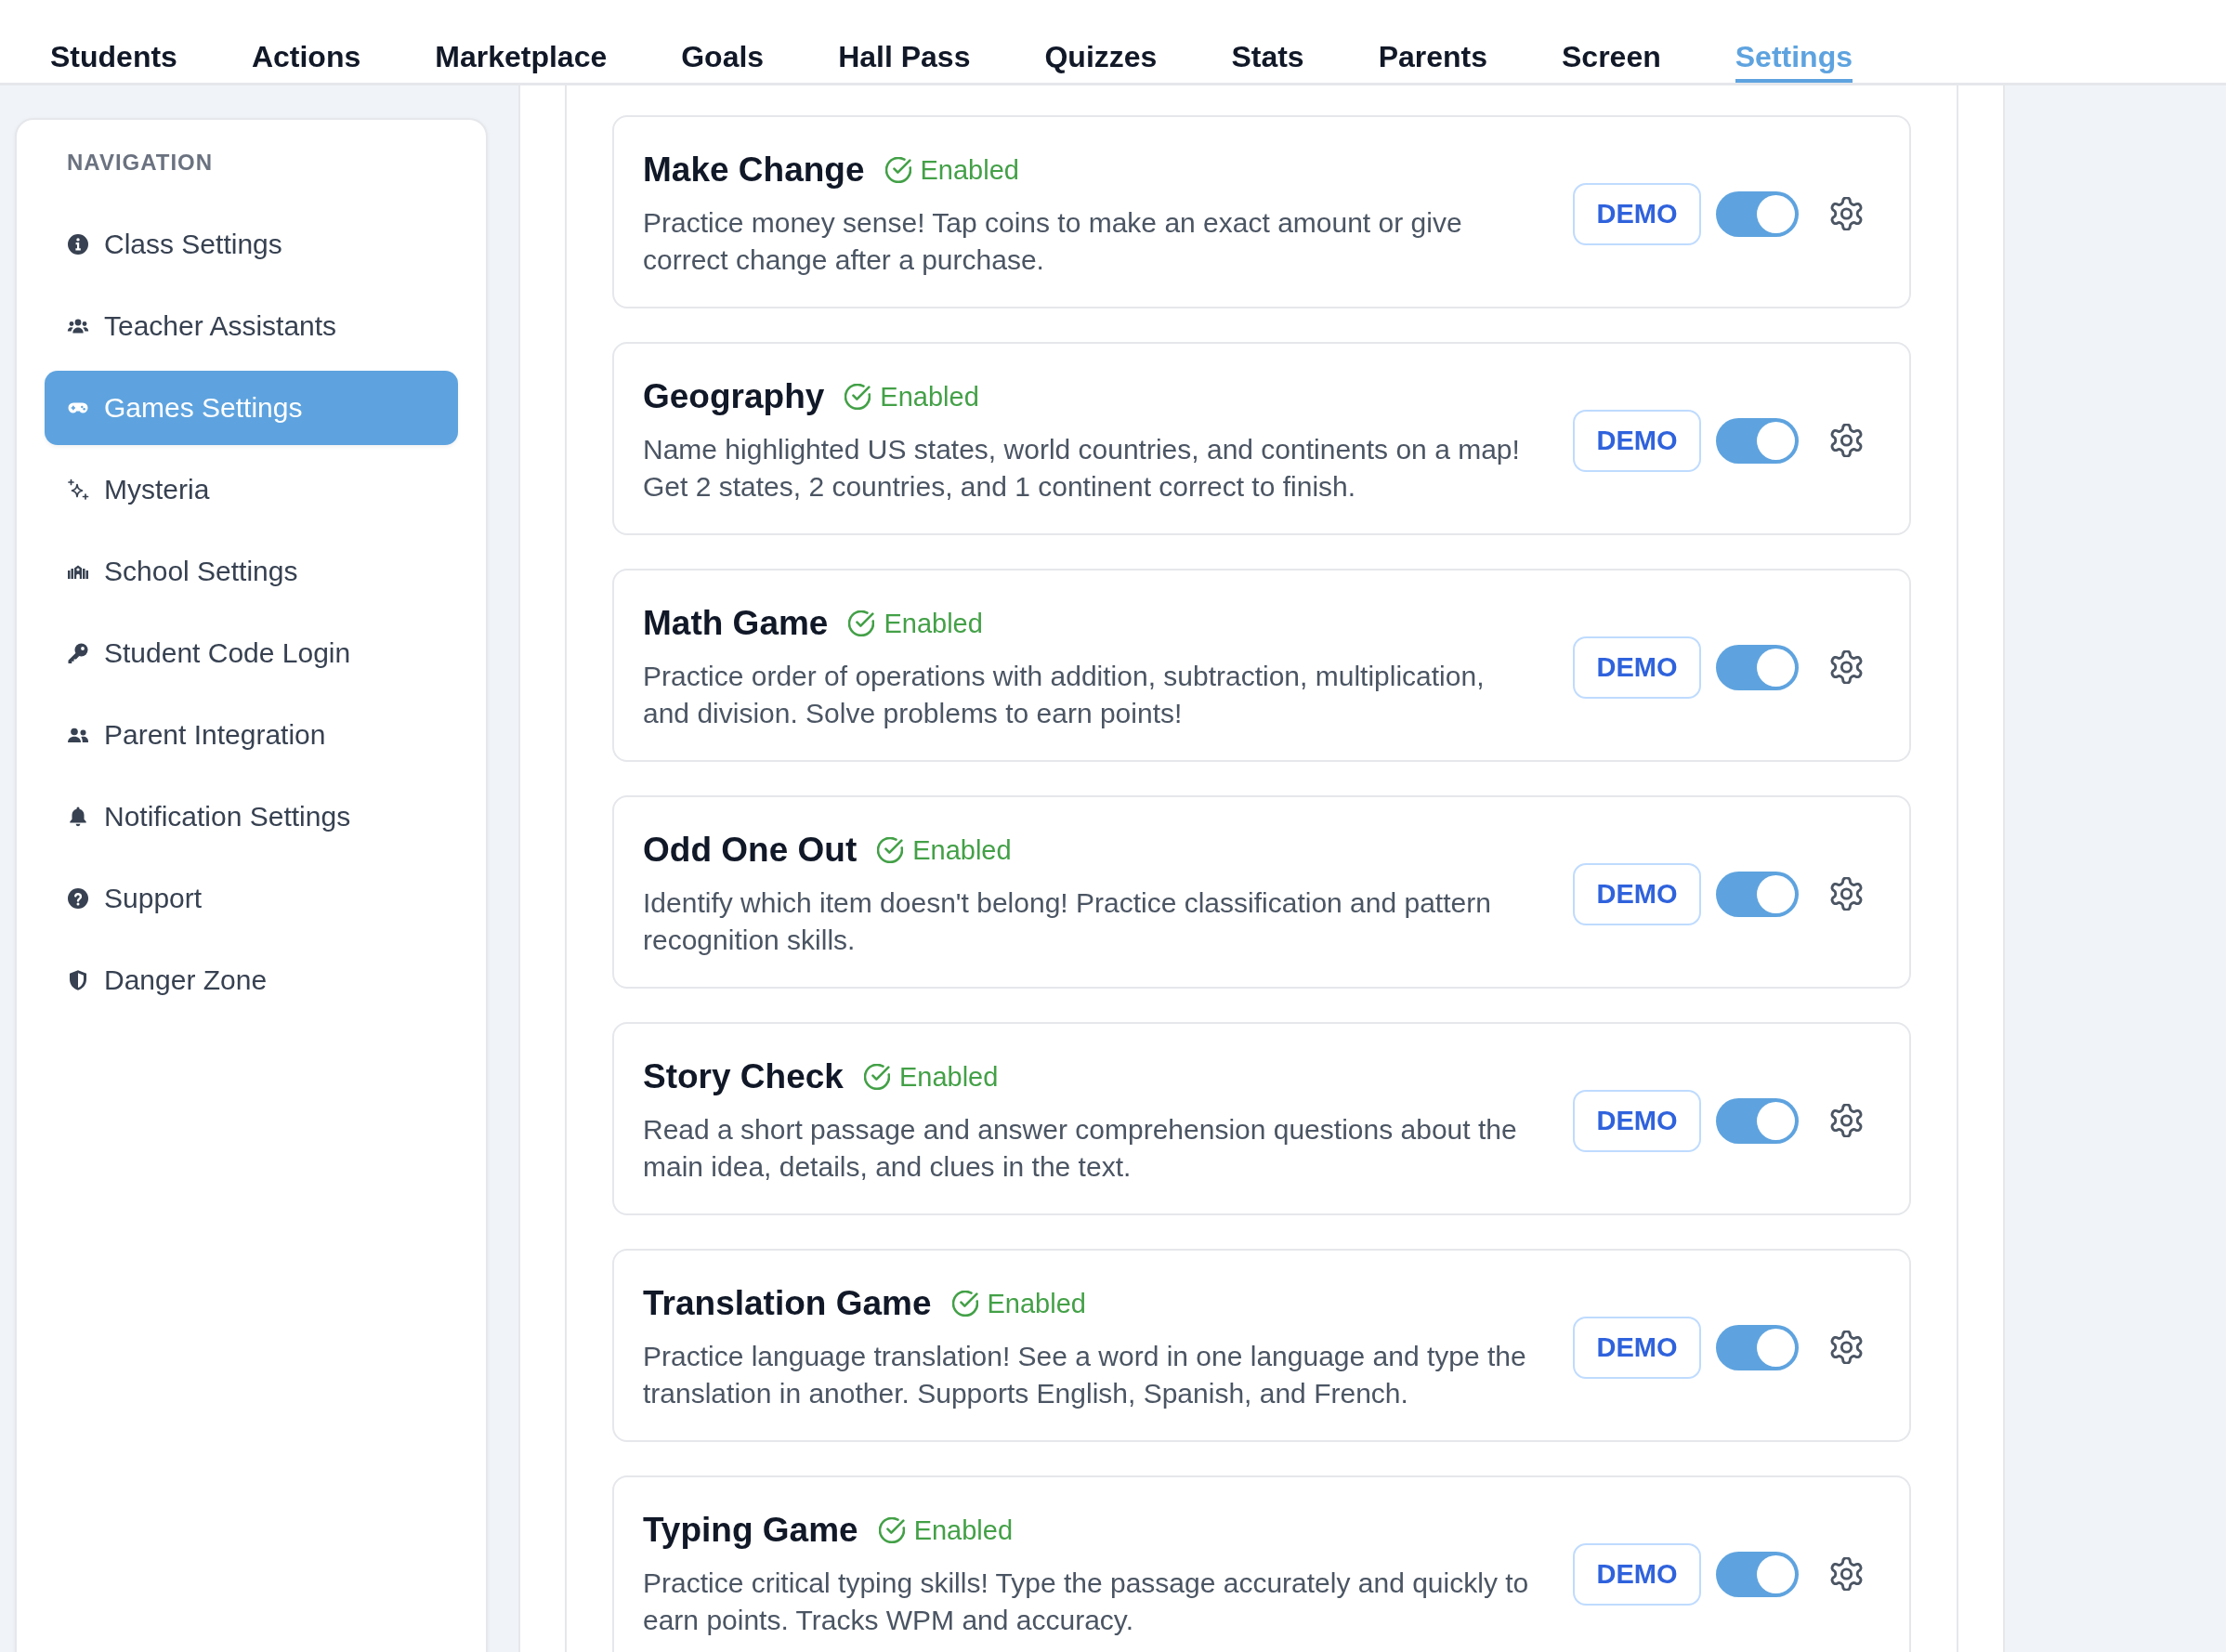 The width and height of the screenshot is (2226, 1652). What do you see at coordinates (306, 41) in the screenshot?
I see `nav-tab: Actions` at bounding box center [306, 41].